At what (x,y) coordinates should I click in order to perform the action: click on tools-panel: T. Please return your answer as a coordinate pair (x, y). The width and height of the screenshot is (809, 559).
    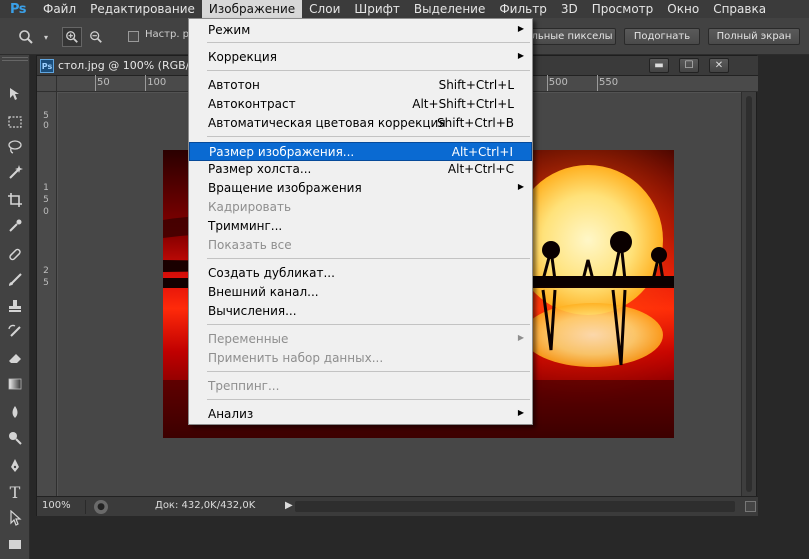
    Looking at the image, I should click on (15, 307).